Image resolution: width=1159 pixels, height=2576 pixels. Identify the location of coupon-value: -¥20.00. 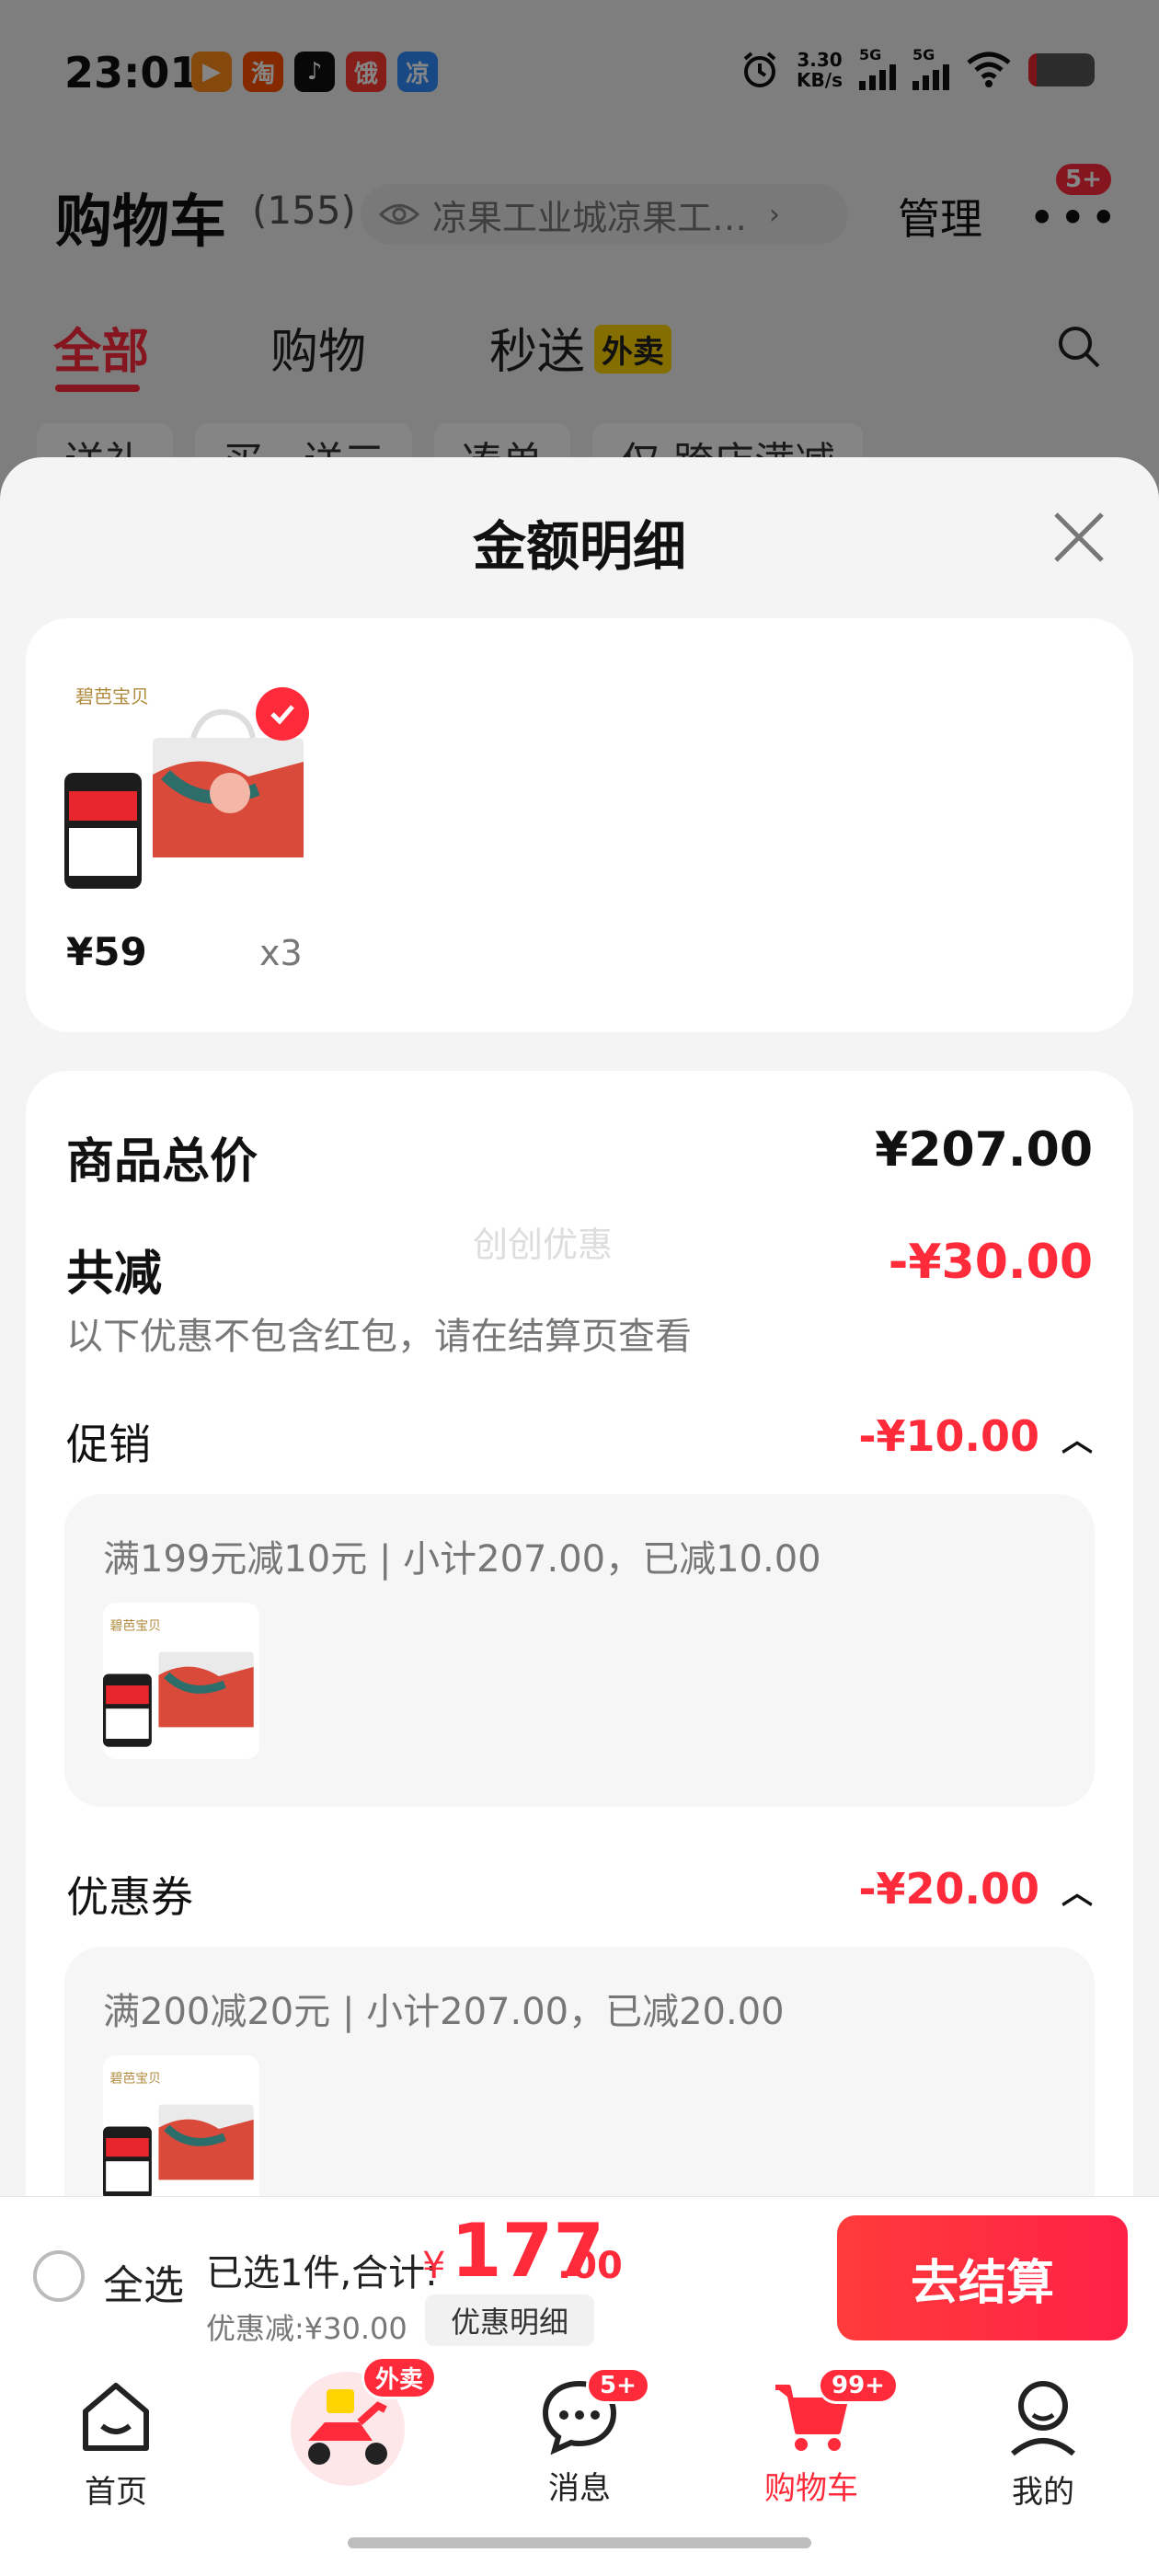
(948, 1889).